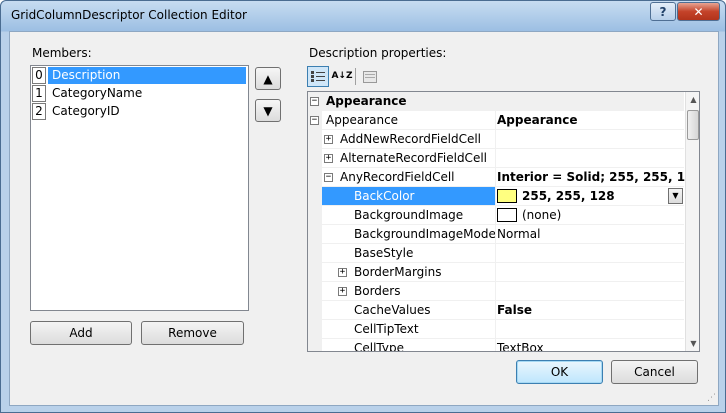  Describe the element at coordinates (537, 120) in the screenshot. I see `property-value: Appearance` at that location.